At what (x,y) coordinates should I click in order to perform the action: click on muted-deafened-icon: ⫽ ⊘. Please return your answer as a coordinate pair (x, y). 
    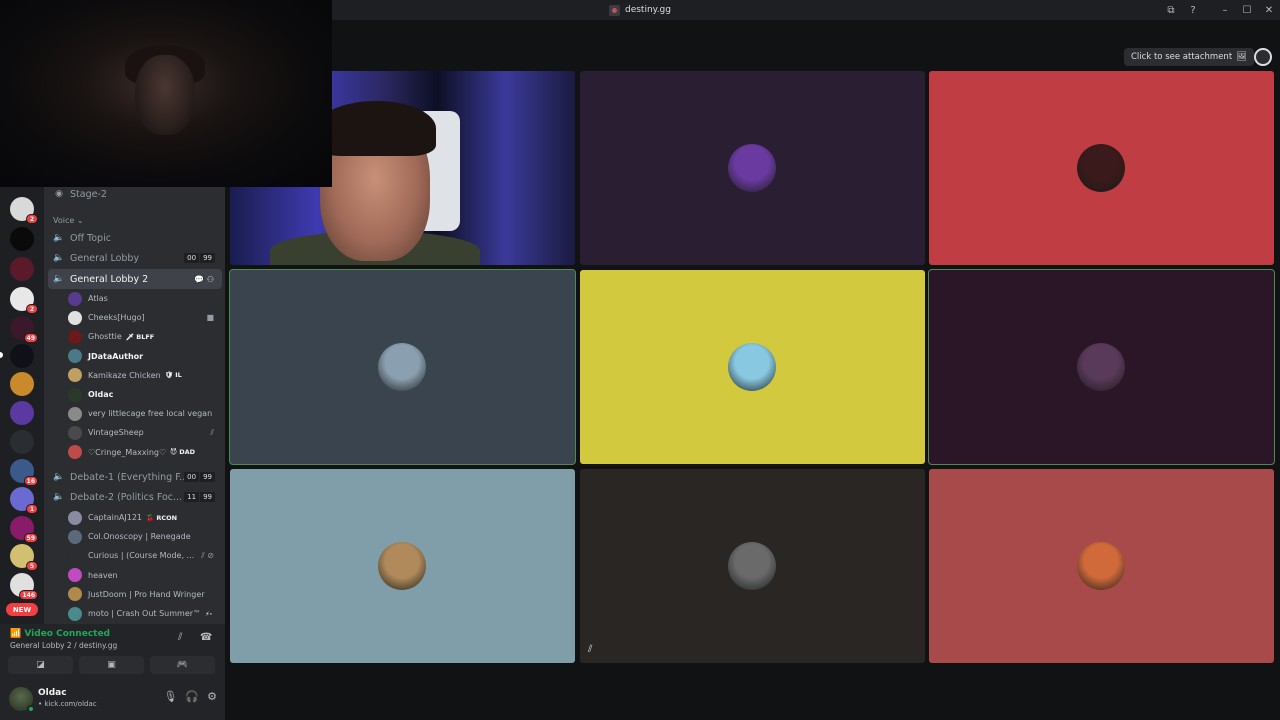
    Looking at the image, I should click on (207, 555).